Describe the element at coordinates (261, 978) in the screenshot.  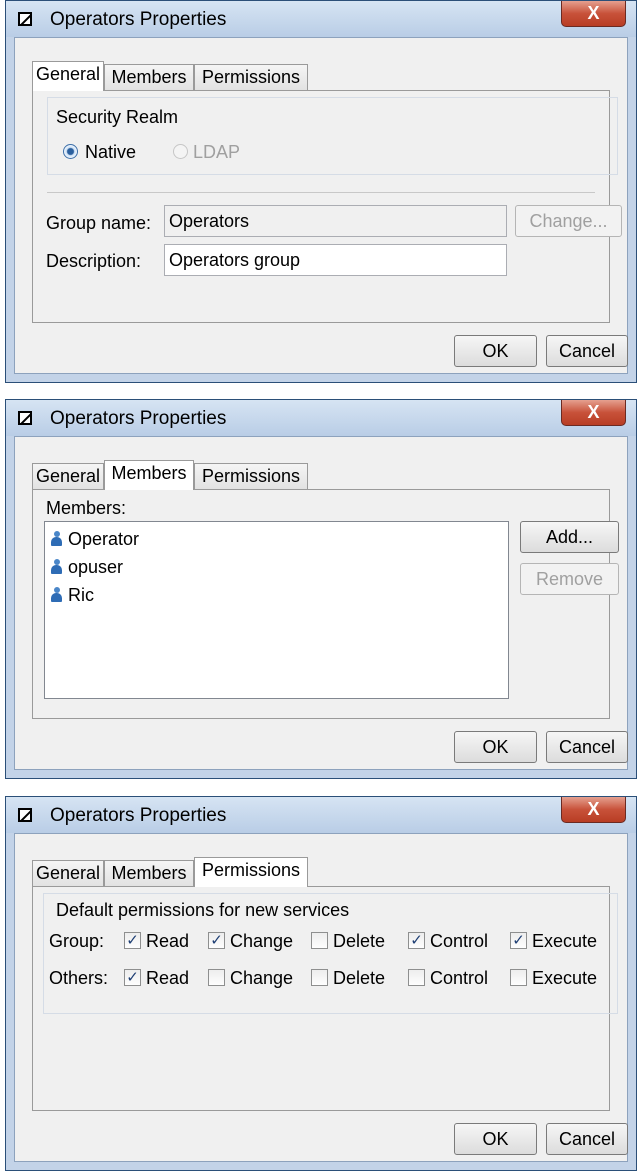
I see `others-change-label: Change` at that location.